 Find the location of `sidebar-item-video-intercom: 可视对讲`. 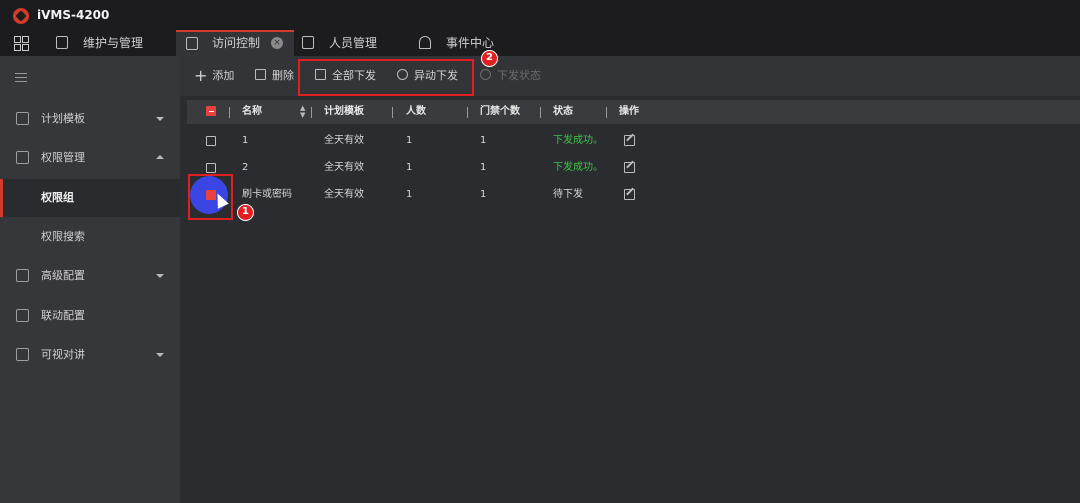

sidebar-item-video-intercom: 可视对讲 is located at coordinates (90, 355).